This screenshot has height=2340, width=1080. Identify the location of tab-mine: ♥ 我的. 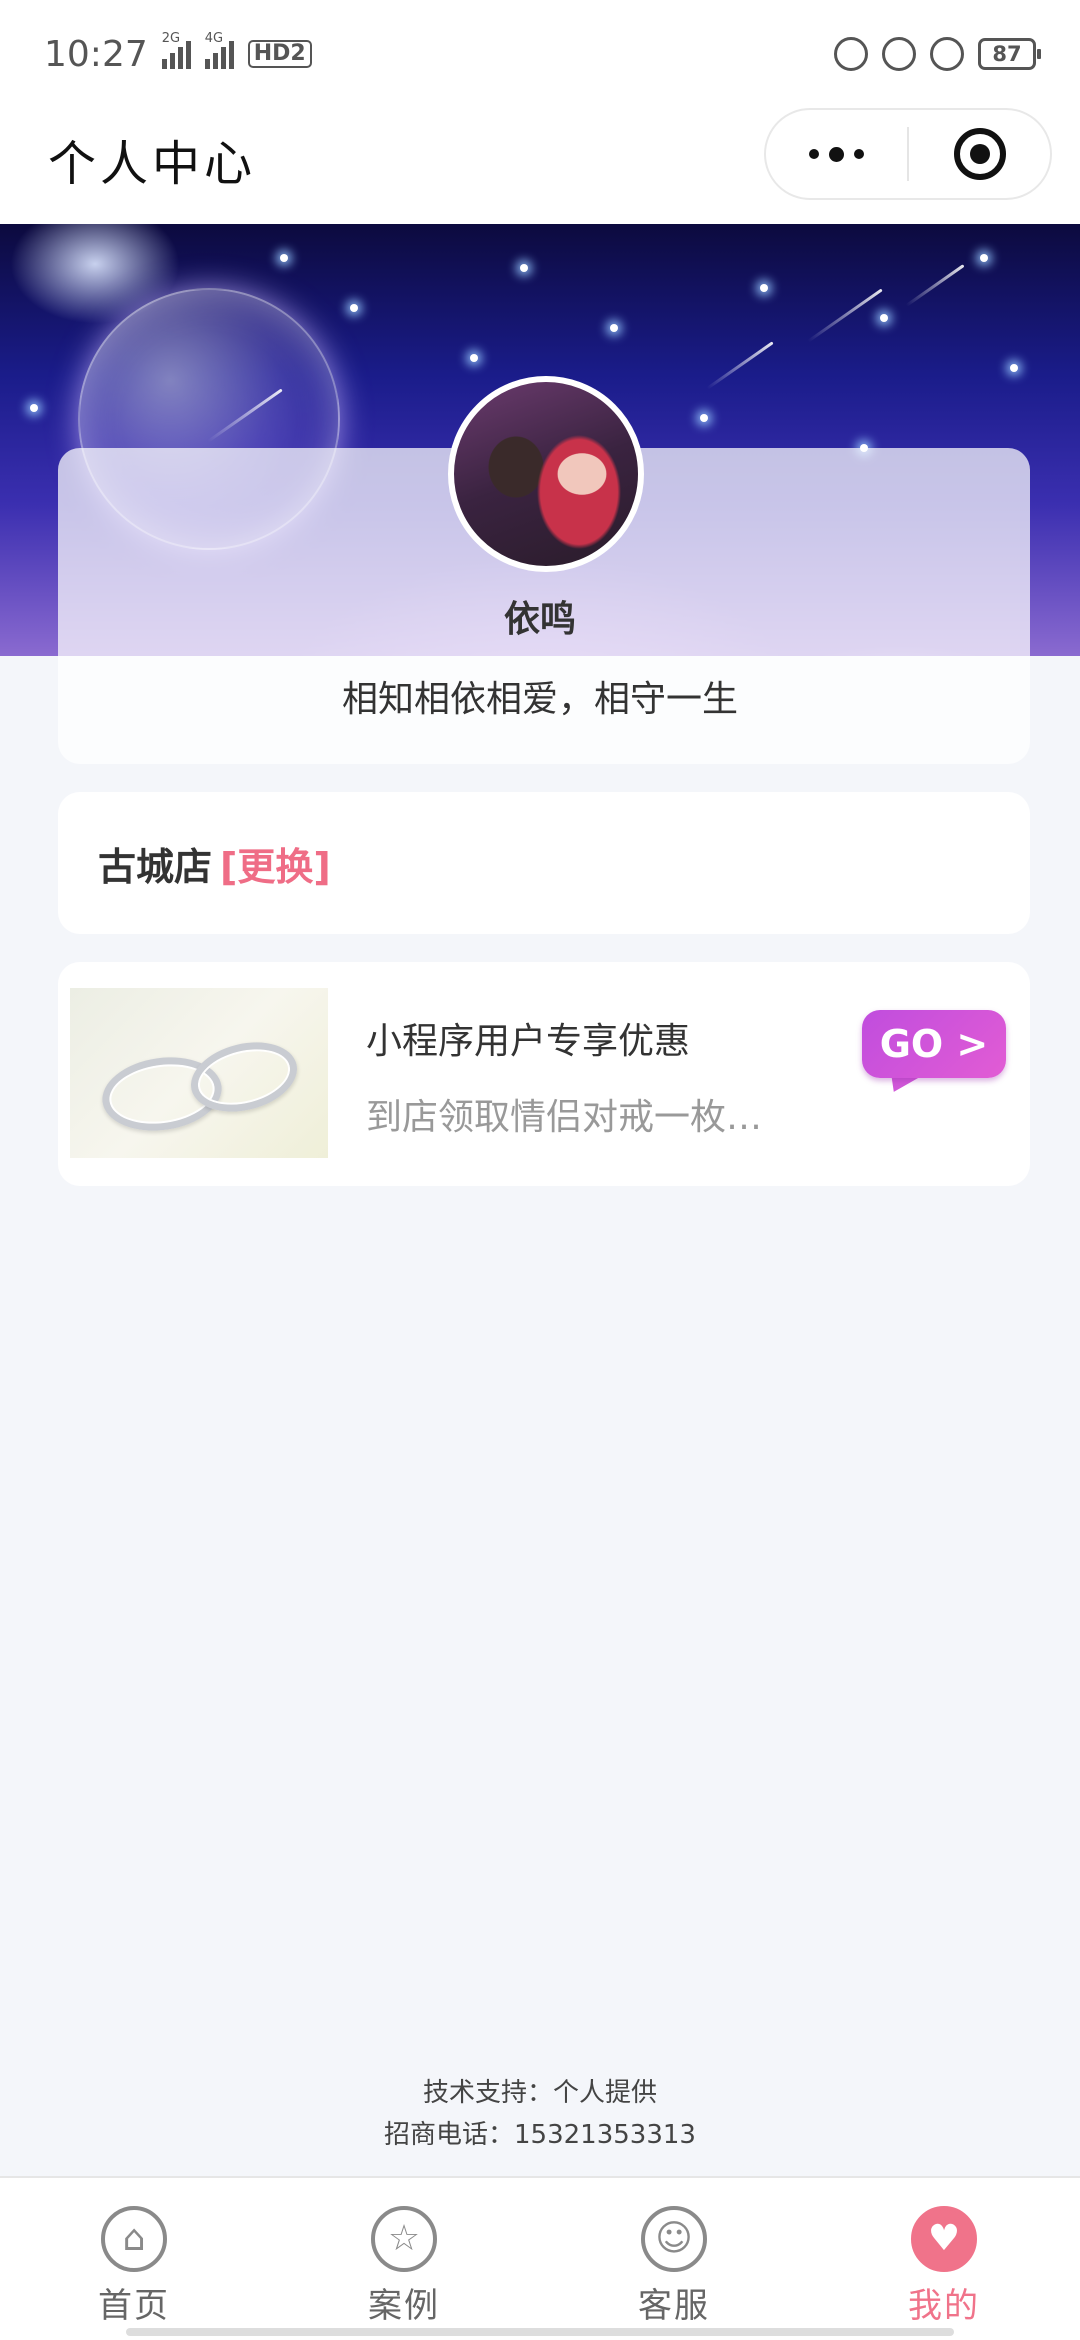
(944, 2266).